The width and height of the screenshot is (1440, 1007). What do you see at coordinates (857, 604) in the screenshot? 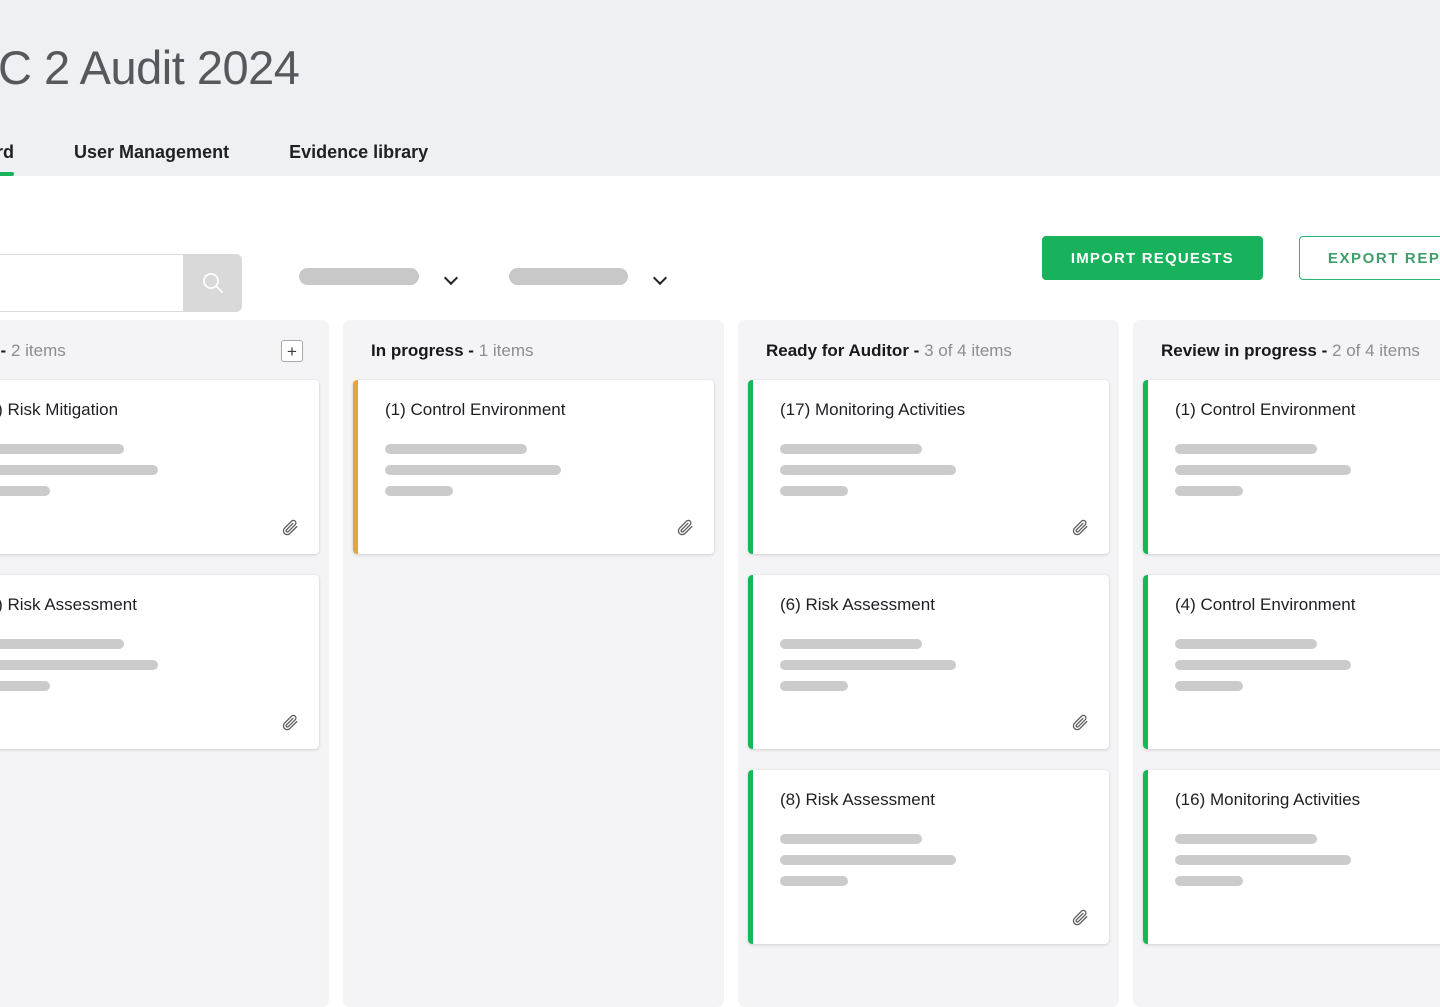
I see `card-title: (6) Risk Assessment` at bounding box center [857, 604].